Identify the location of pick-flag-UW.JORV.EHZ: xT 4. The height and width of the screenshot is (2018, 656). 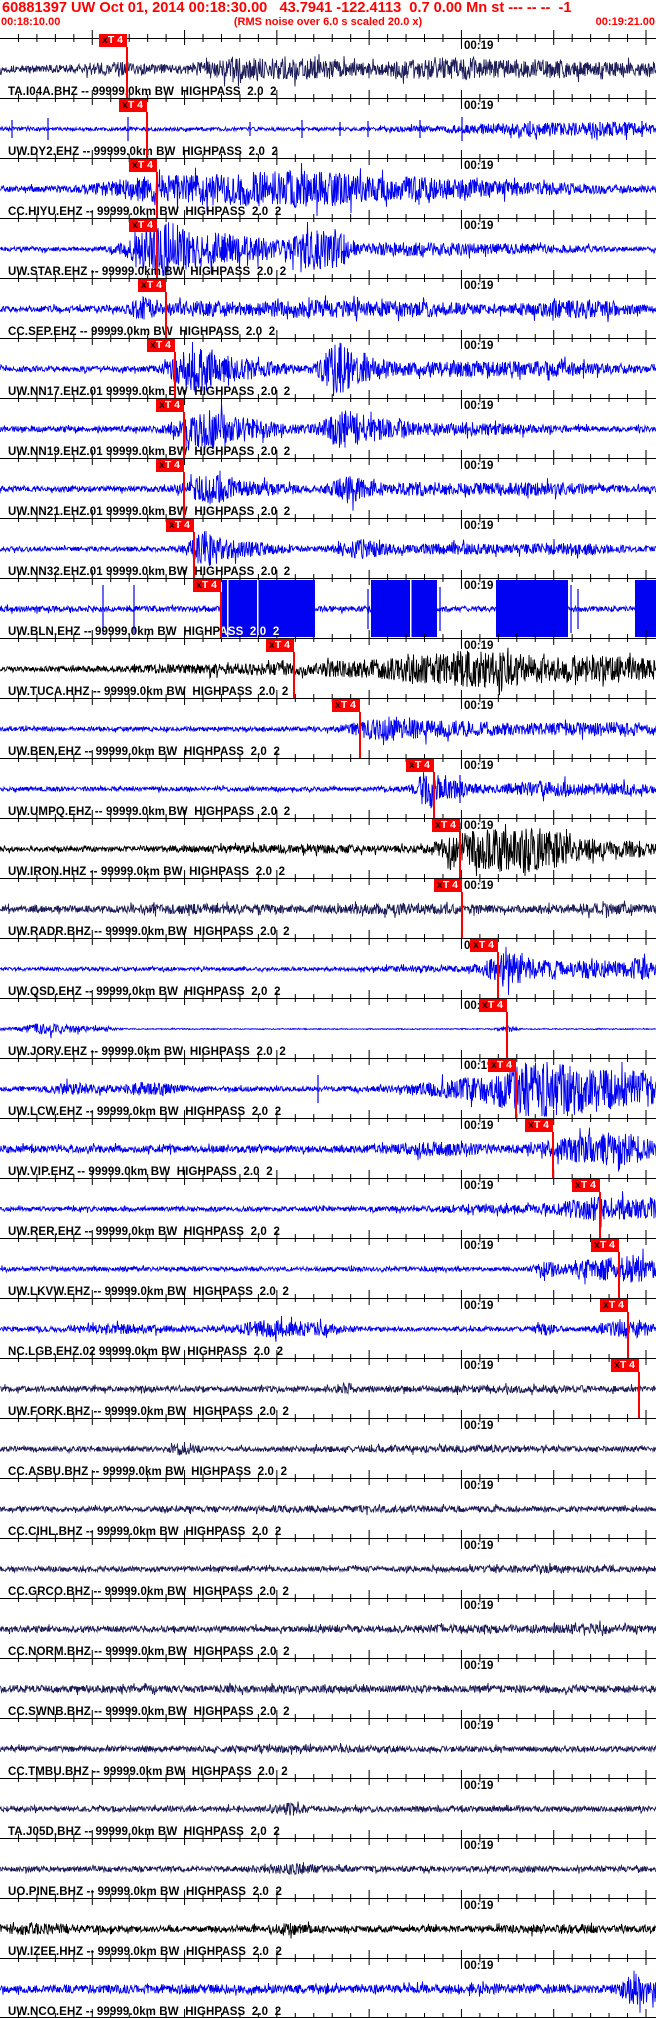
(493, 1005).